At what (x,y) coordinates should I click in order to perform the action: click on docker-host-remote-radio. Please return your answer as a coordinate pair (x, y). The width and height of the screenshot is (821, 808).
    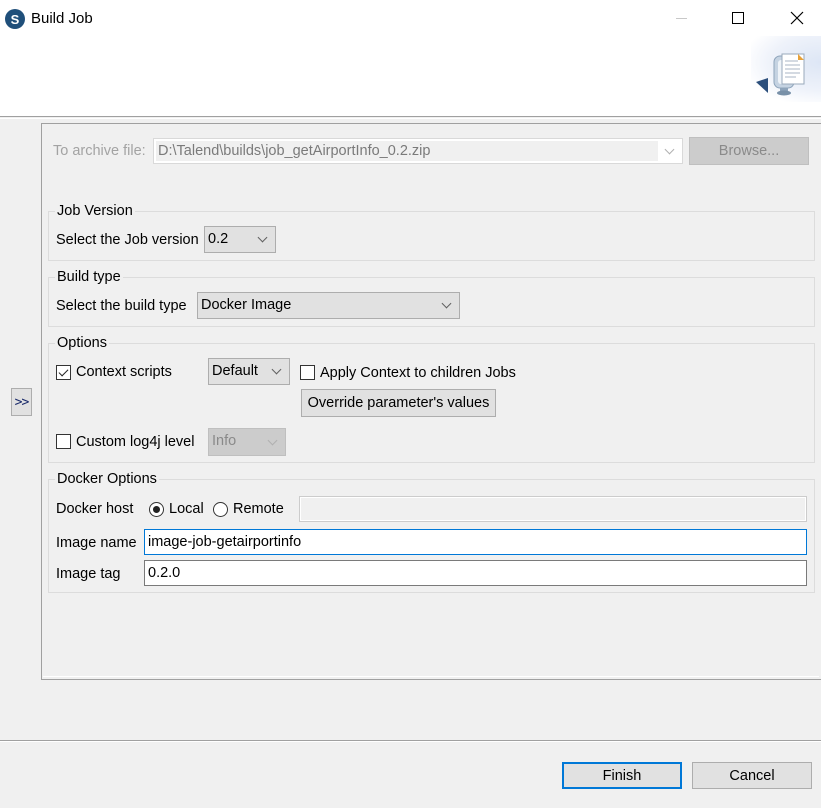
    Looking at the image, I should click on (220, 509).